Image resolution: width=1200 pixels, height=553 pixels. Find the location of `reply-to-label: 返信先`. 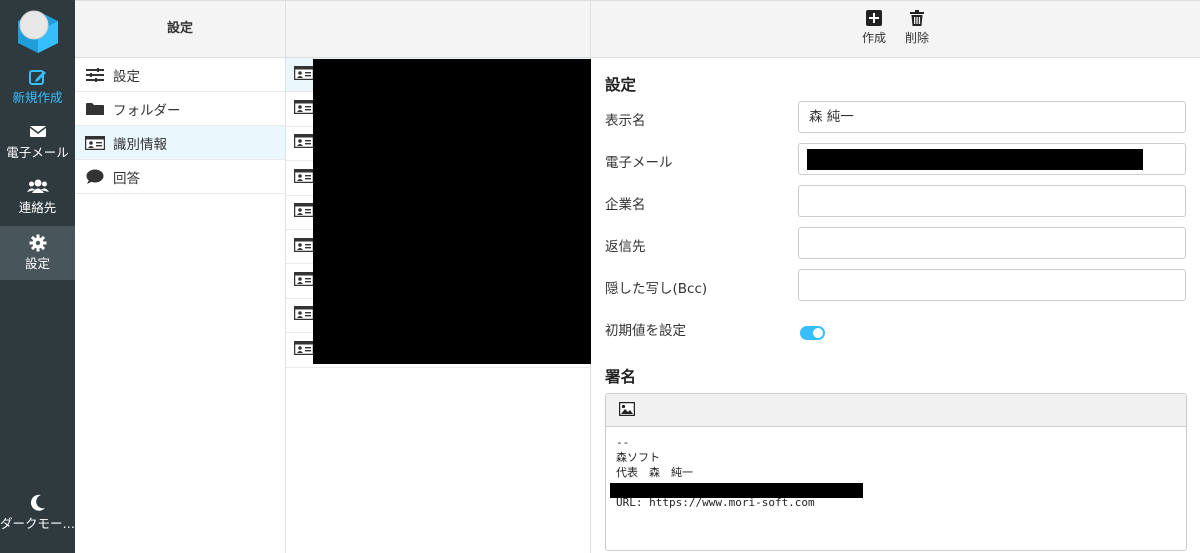

reply-to-label: 返信先 is located at coordinates (625, 247).